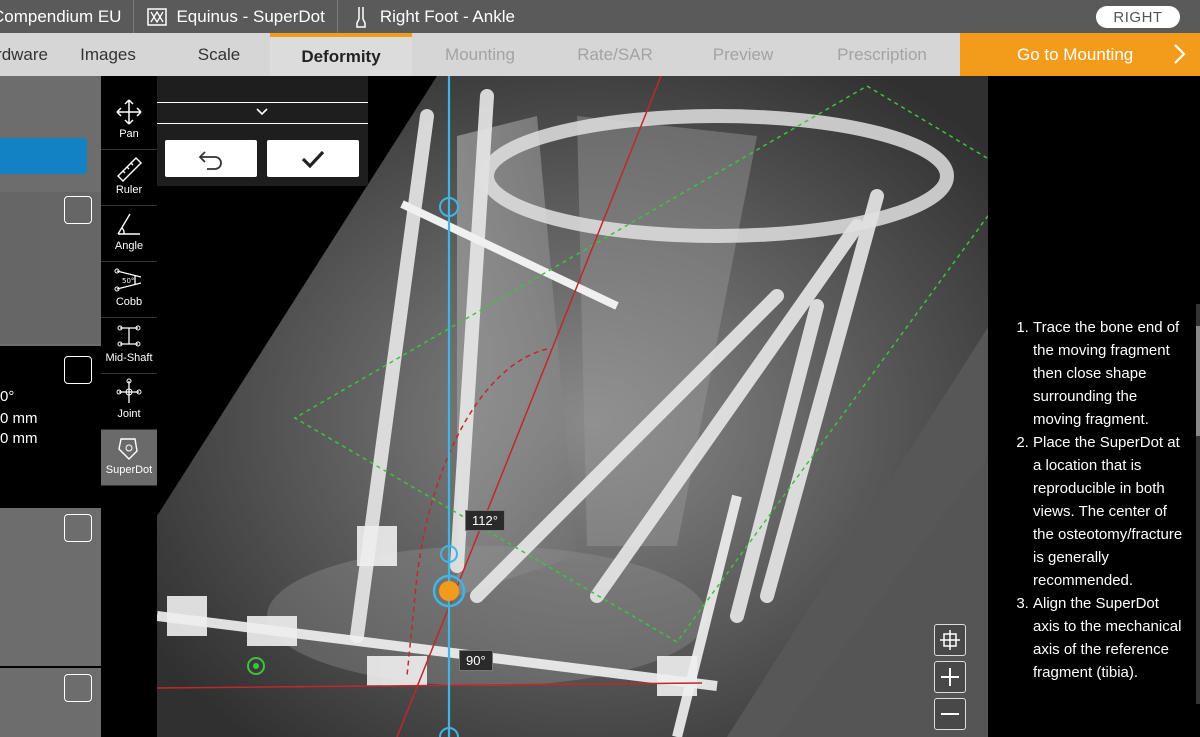  Describe the element at coordinates (129, 336) in the screenshot. I see `mid-shaft-icon` at that location.